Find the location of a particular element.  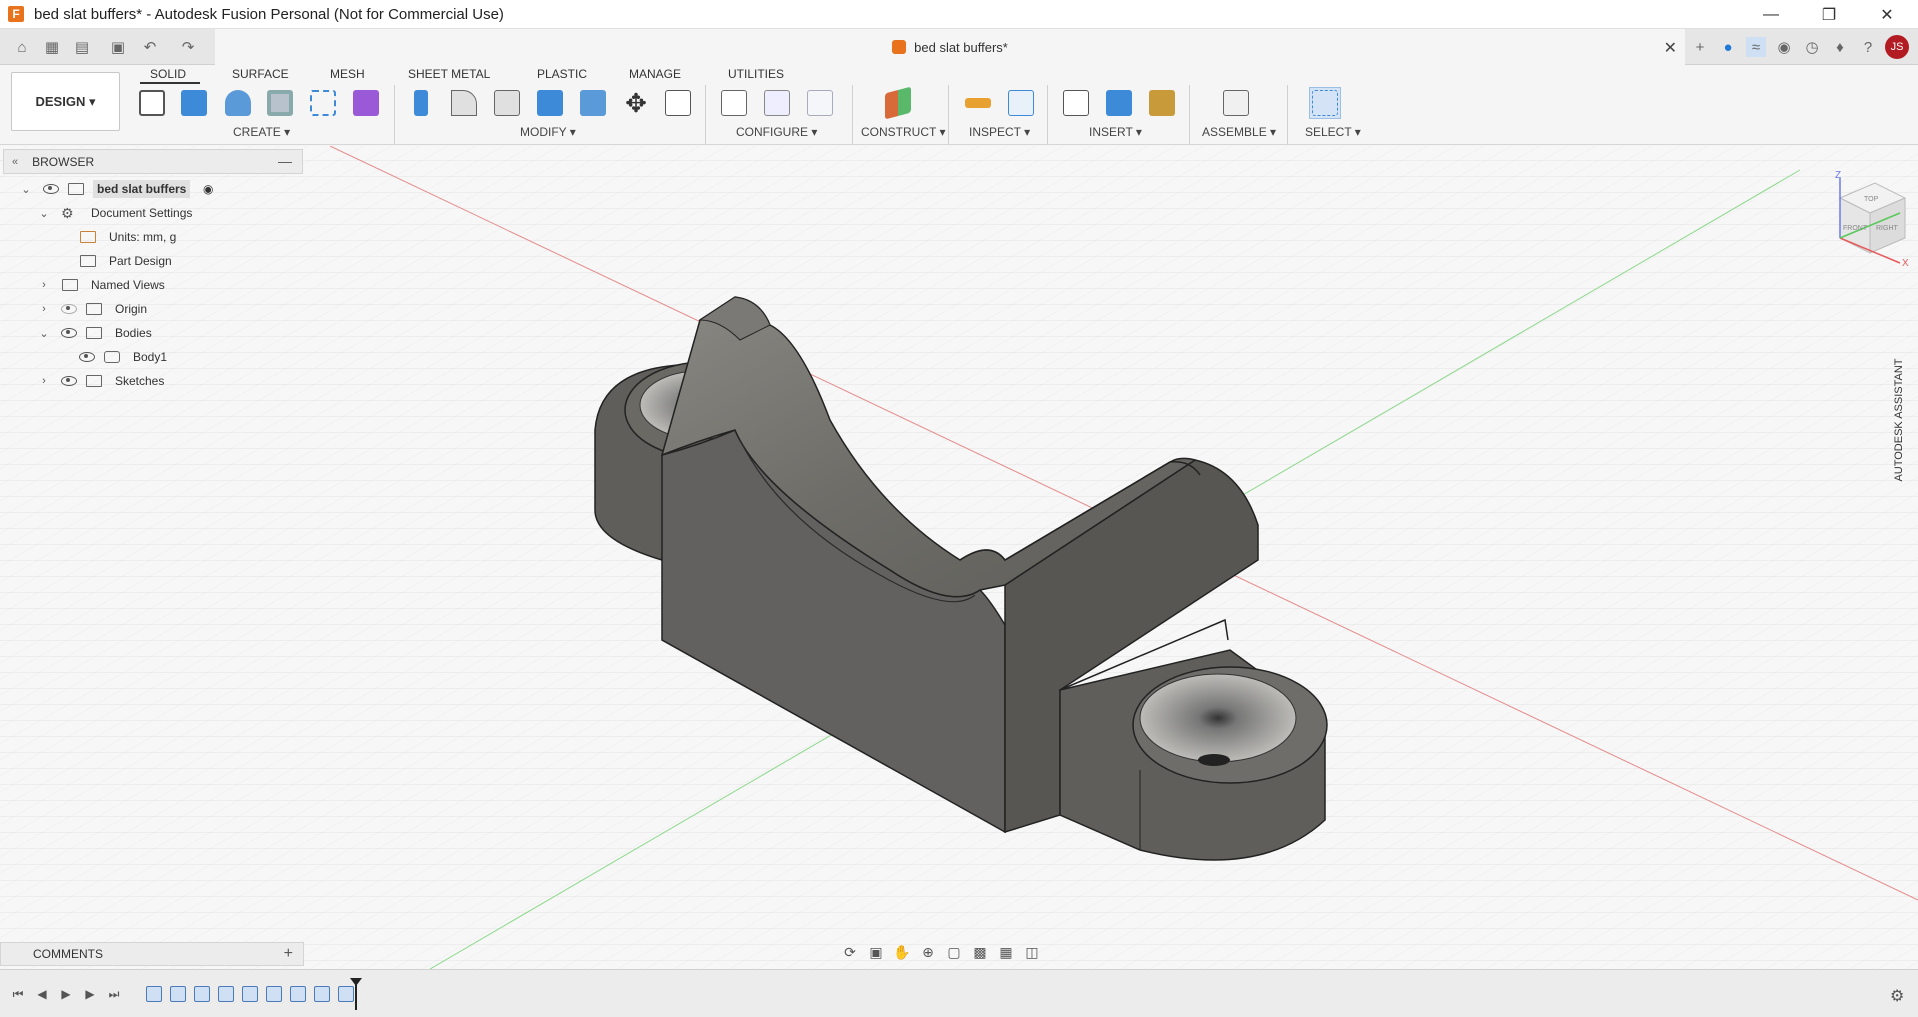

press-pull-button is located at coordinates (421, 103).